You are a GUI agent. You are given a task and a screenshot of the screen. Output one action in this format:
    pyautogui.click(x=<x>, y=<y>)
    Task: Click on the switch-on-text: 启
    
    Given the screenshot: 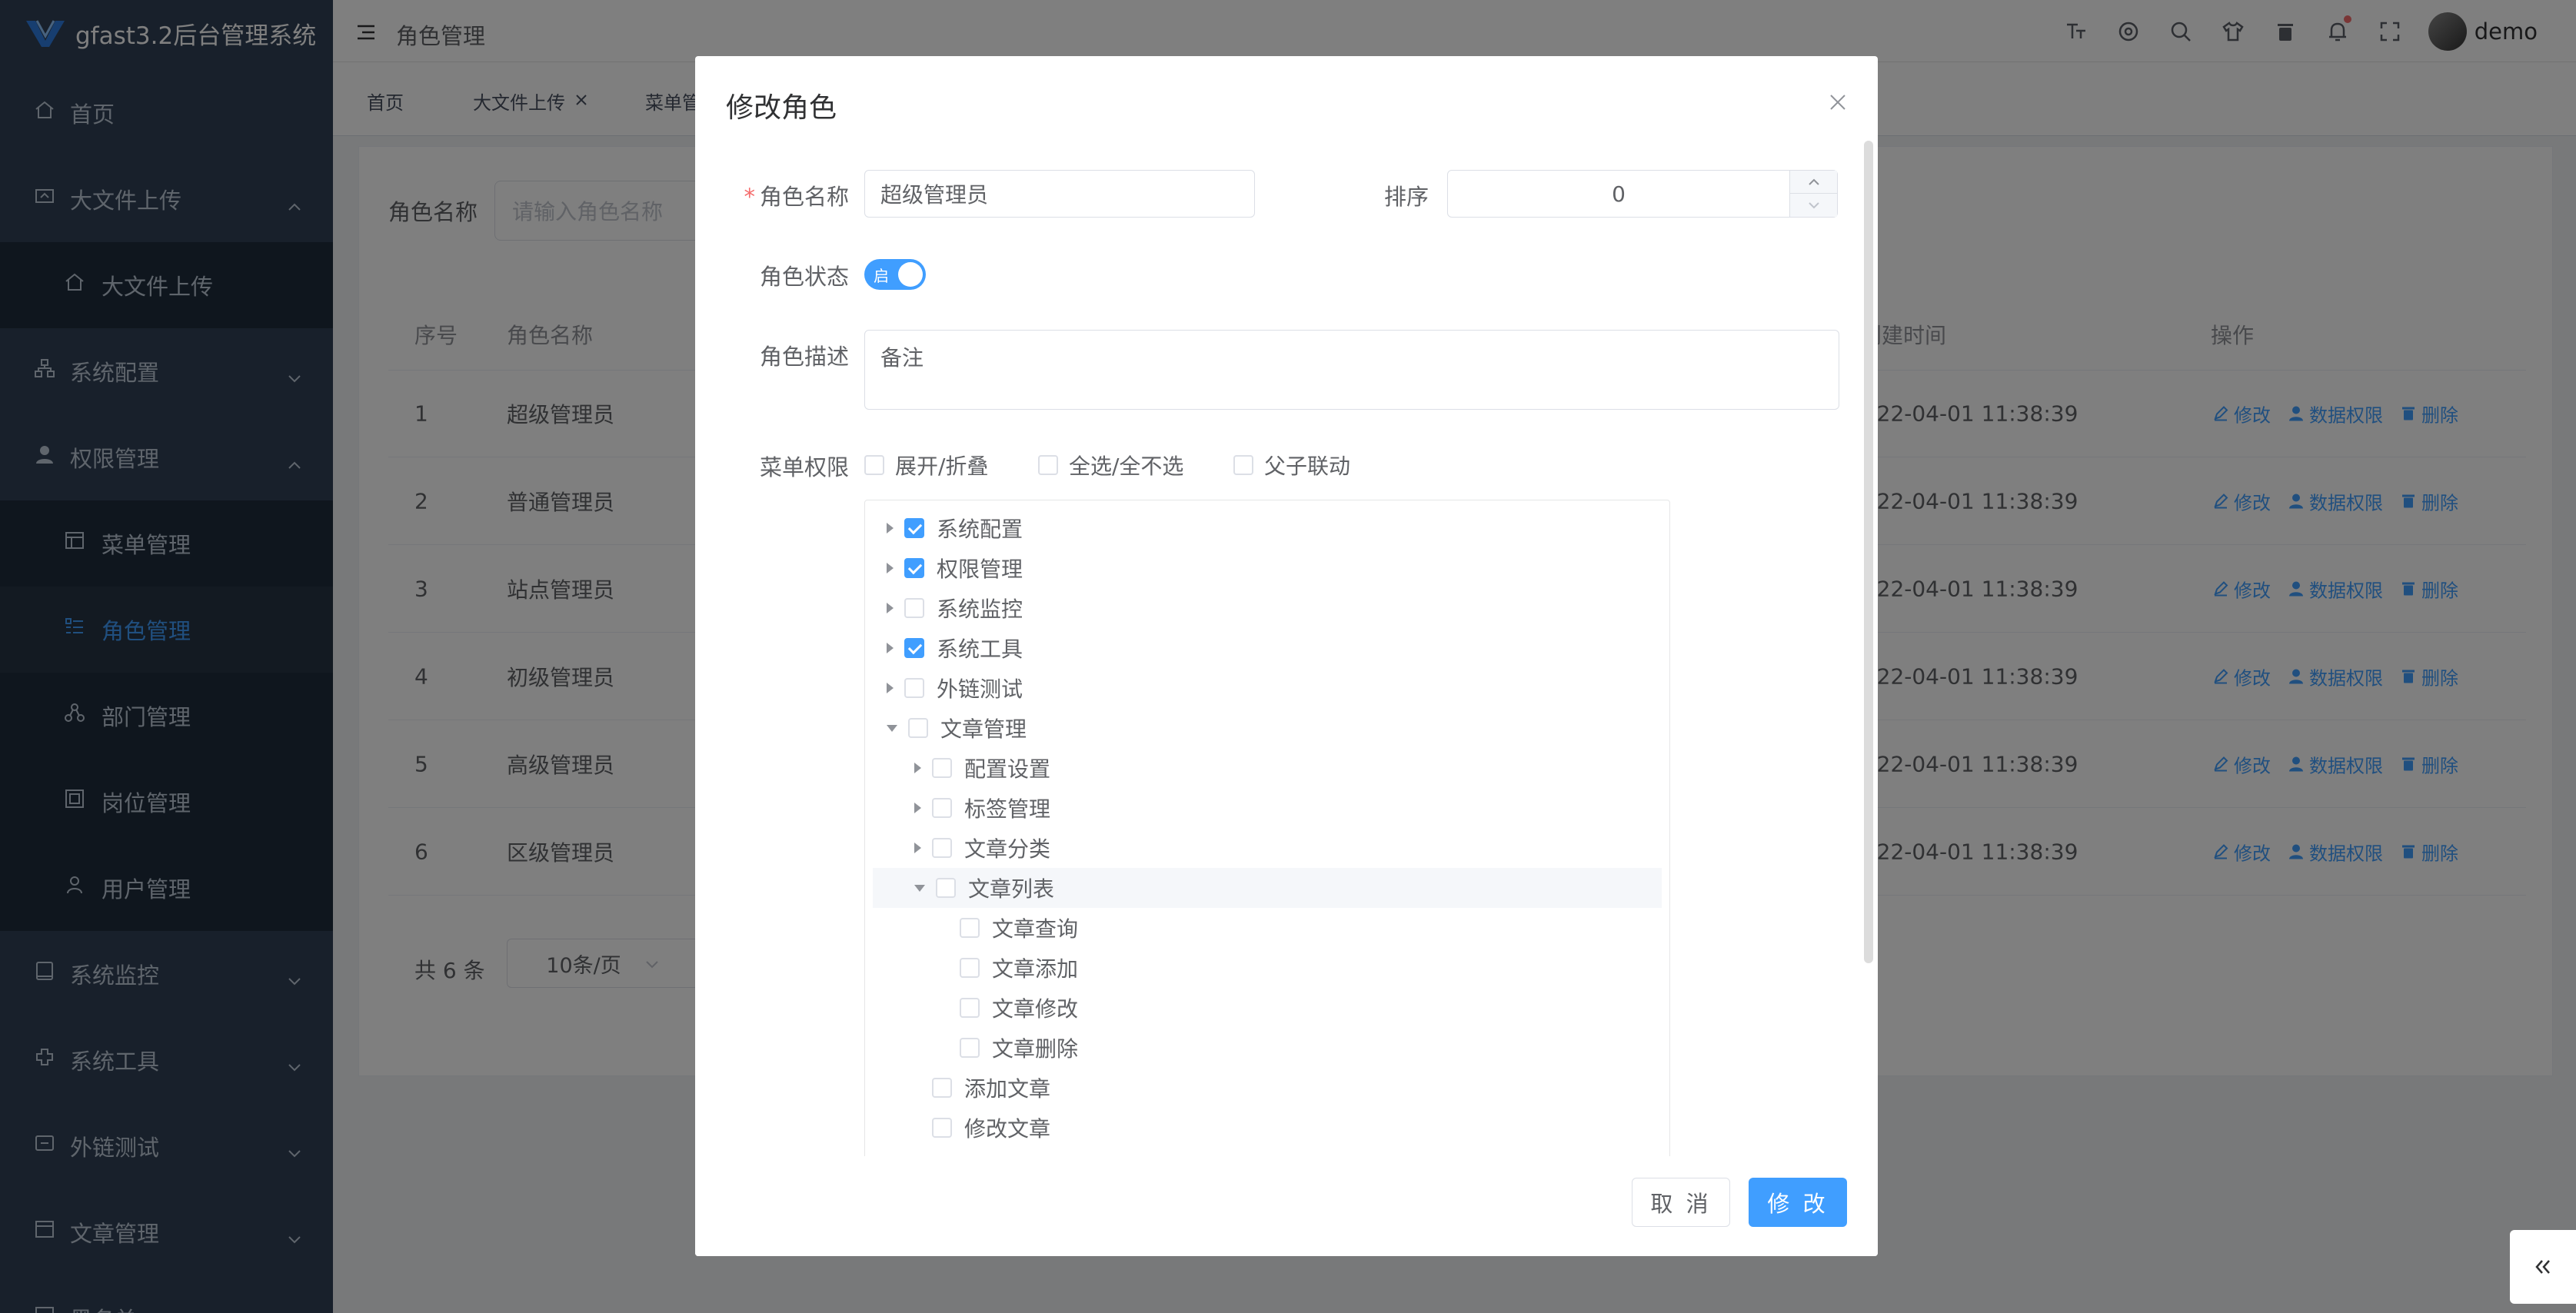 What is the action you would take?
    pyautogui.click(x=881, y=276)
    